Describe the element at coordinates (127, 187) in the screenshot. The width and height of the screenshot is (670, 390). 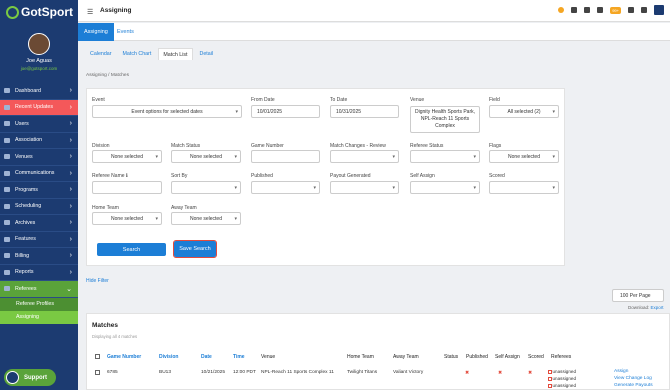
I see `referee-name-input` at that location.